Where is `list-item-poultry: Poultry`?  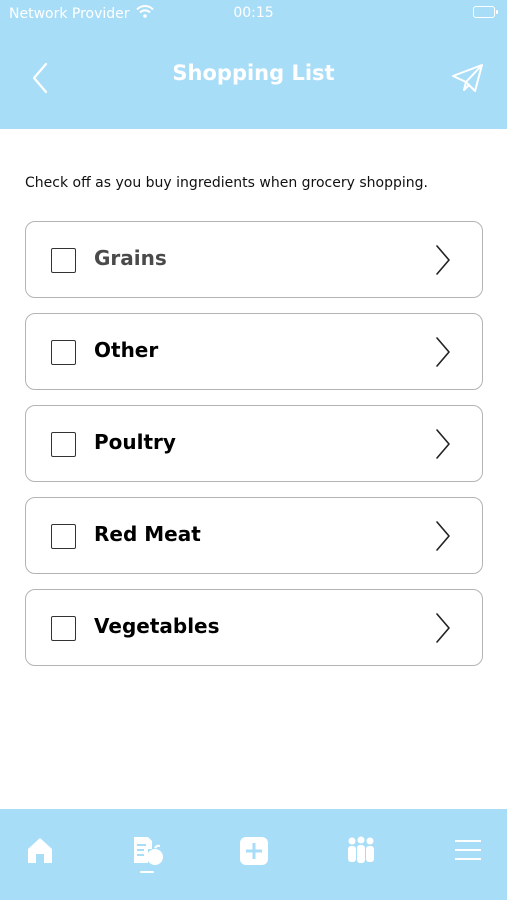
list-item-poultry: Poultry is located at coordinates (254, 443).